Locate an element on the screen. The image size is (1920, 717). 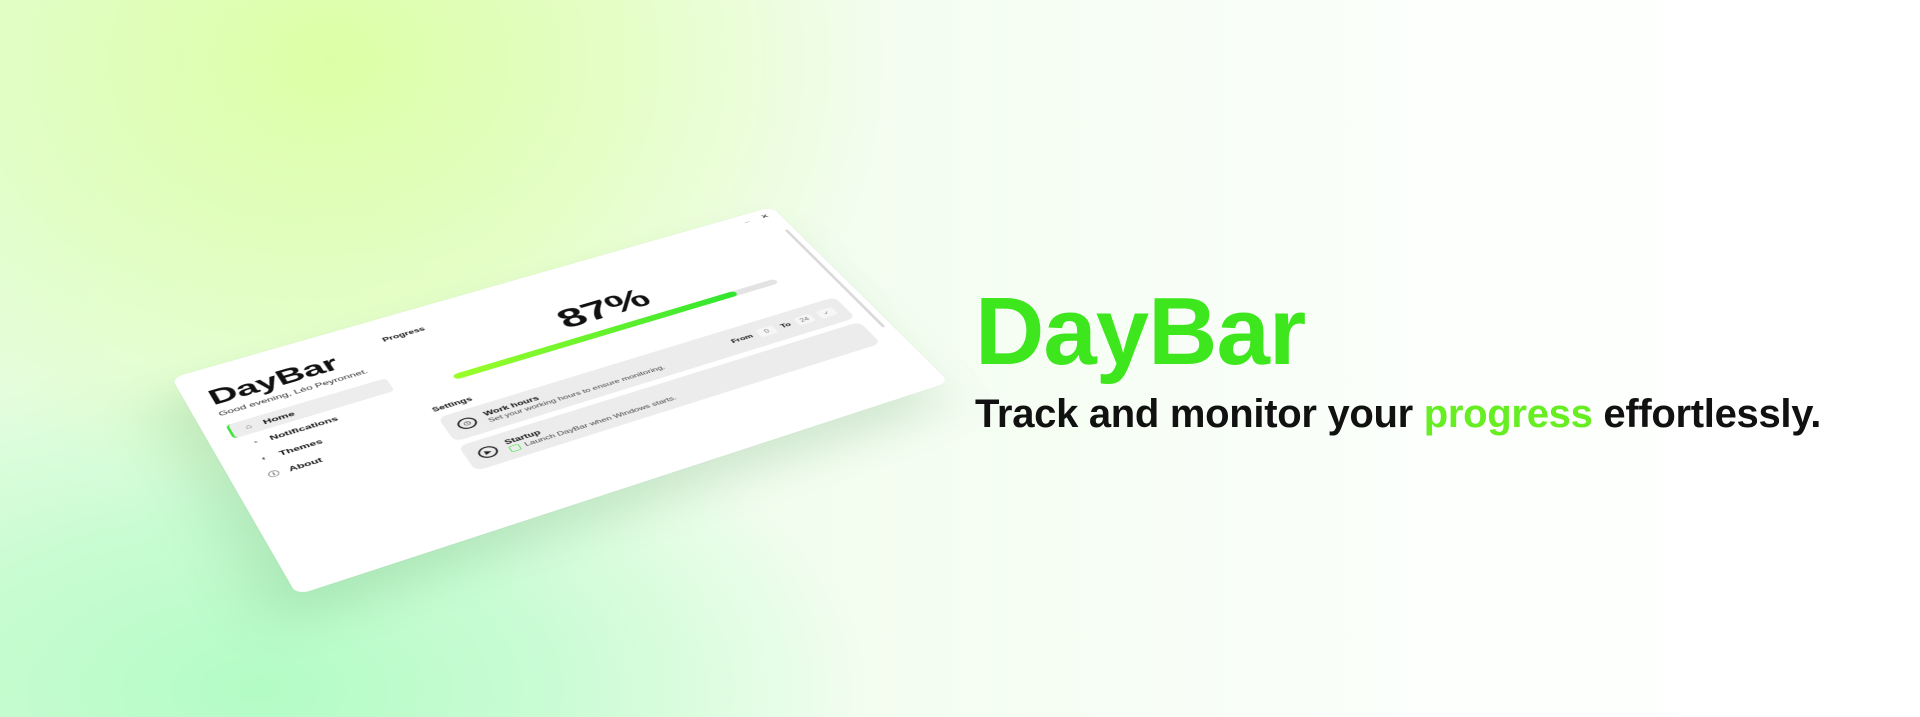
from-hour-input: 0 is located at coordinates (766, 331).